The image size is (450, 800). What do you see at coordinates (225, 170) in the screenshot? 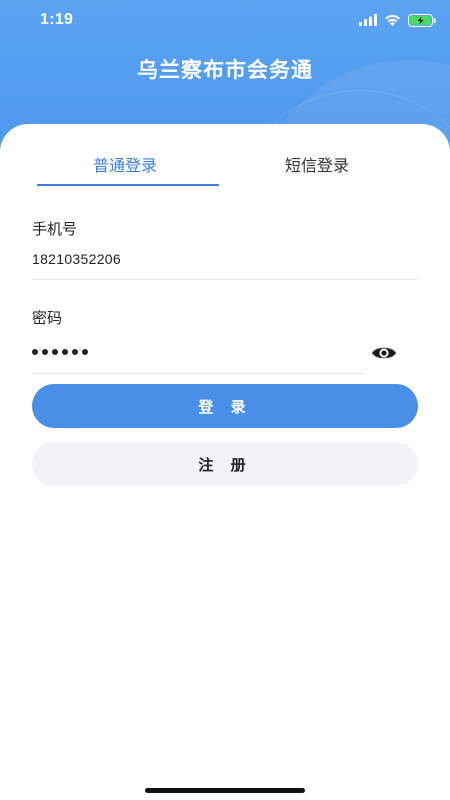
I see `login-tabs: 普通登录 短信登录` at bounding box center [225, 170].